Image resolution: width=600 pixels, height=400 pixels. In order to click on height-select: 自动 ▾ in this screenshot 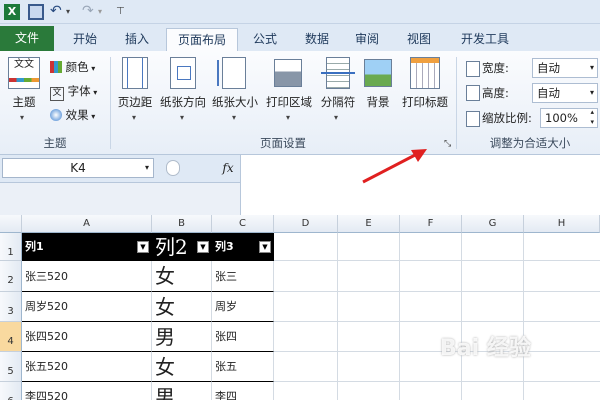, I will do `click(565, 93)`.